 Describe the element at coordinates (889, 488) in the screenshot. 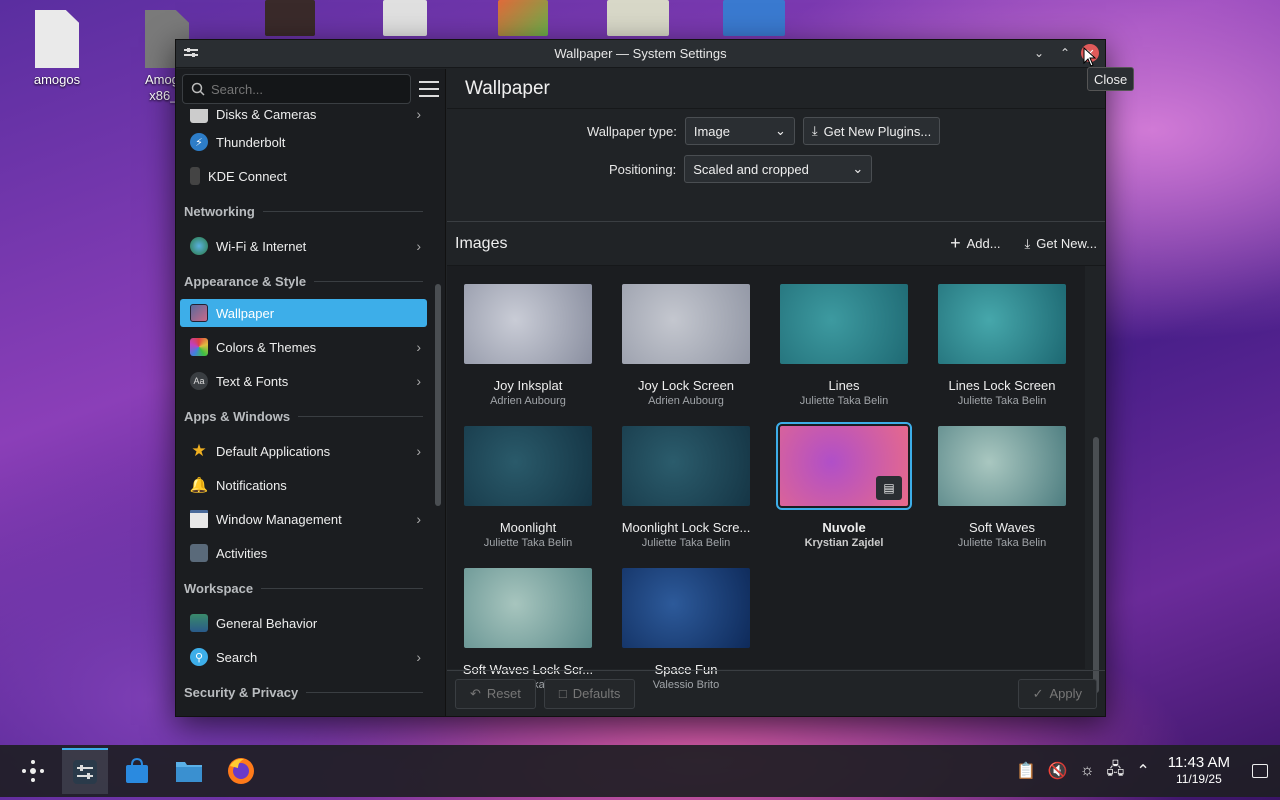

I see `open-folder-icon: ▤` at that location.